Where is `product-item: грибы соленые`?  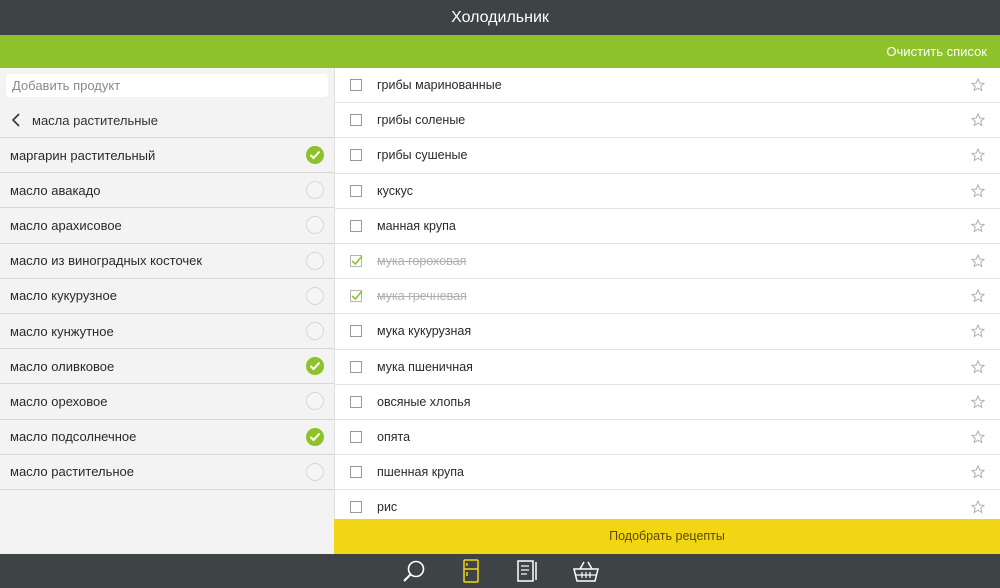
product-item: грибы соленые is located at coordinates (667, 121).